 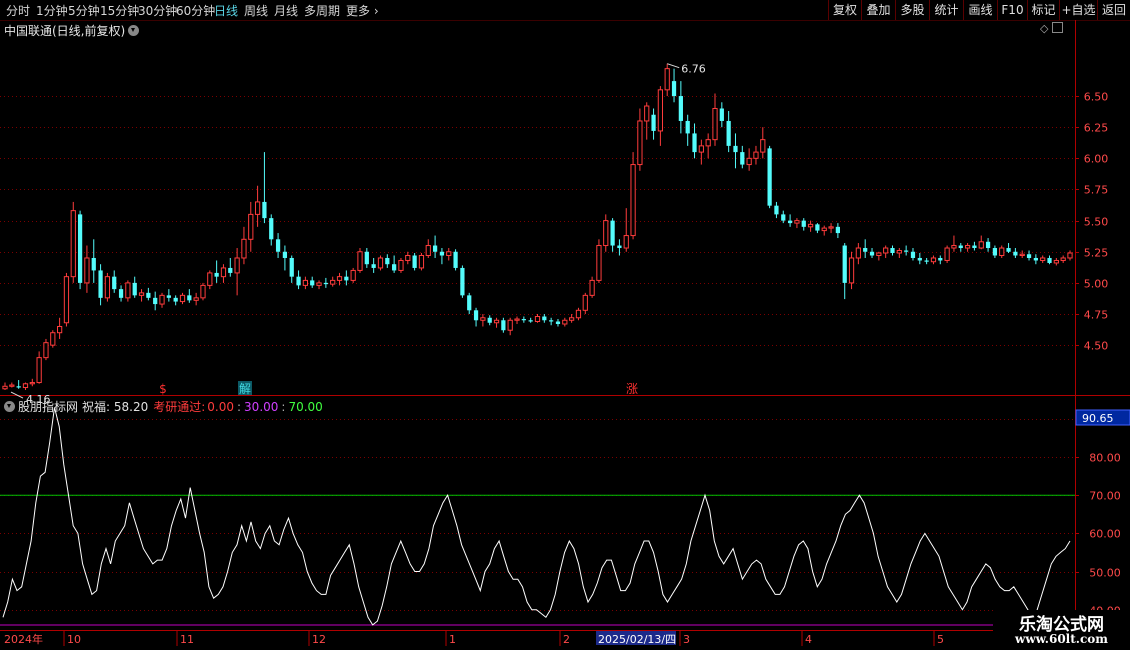 I want to click on year-label: 2024年, so click(x=23, y=639).